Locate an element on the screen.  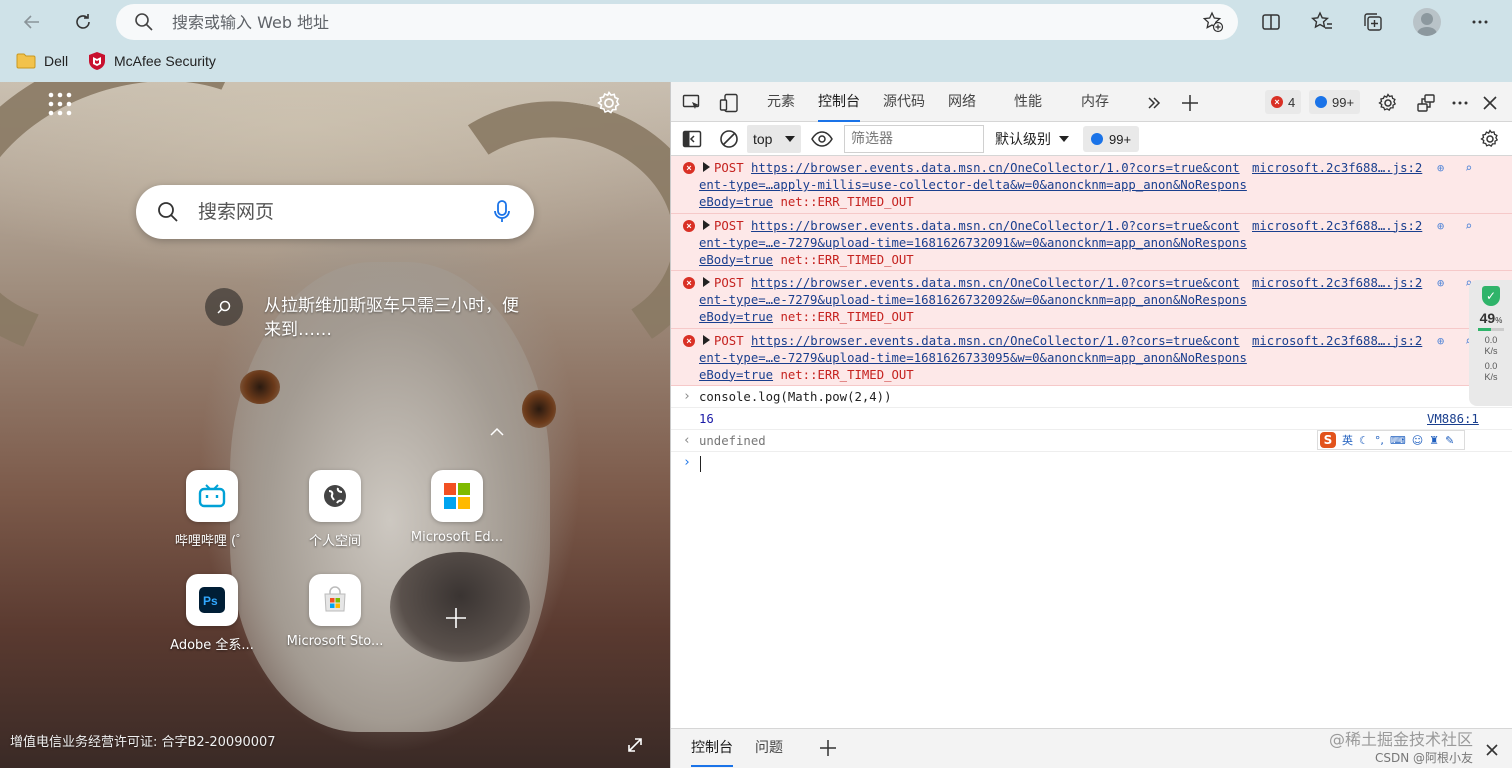
back-button is located at coordinates (32, 22).